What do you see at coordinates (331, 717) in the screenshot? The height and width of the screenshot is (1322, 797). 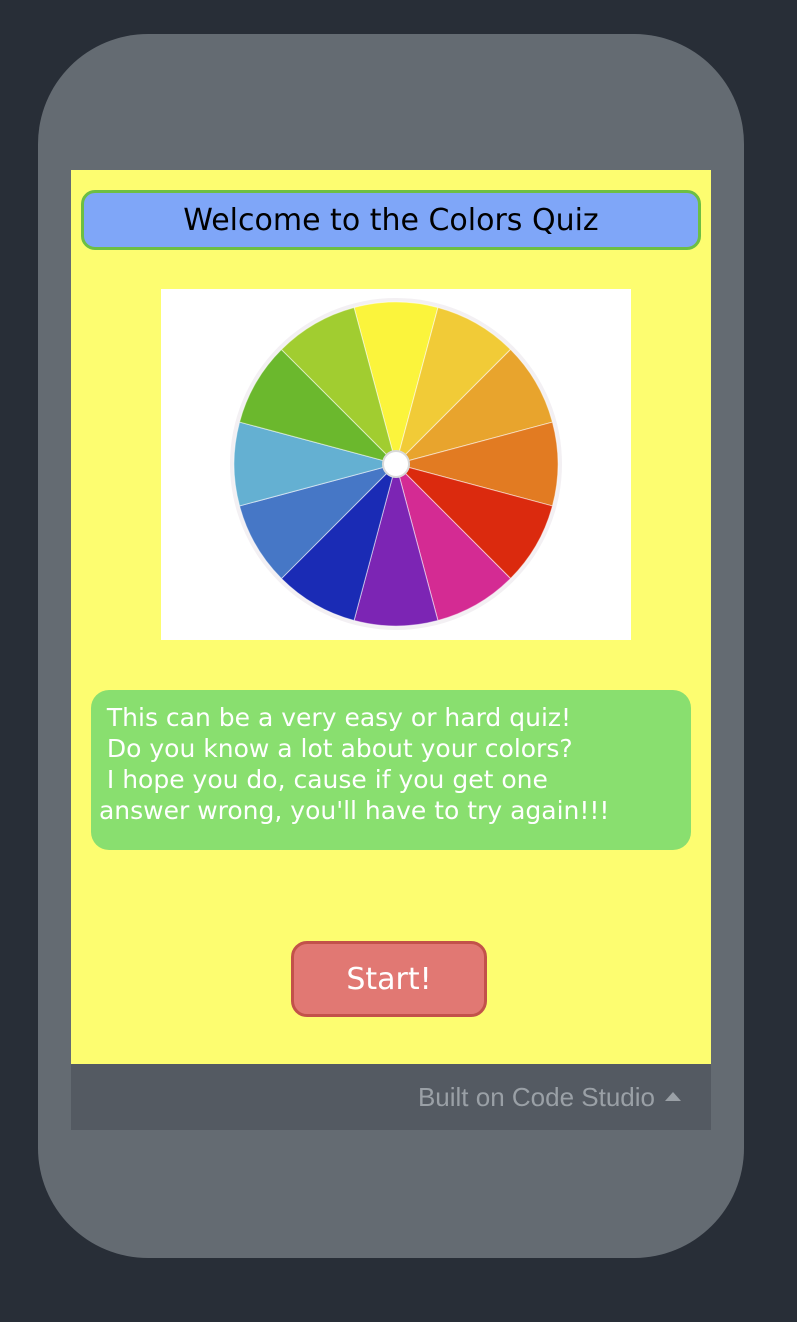 I see `message-line-1: This can be a very easy or hard quiz!` at bounding box center [331, 717].